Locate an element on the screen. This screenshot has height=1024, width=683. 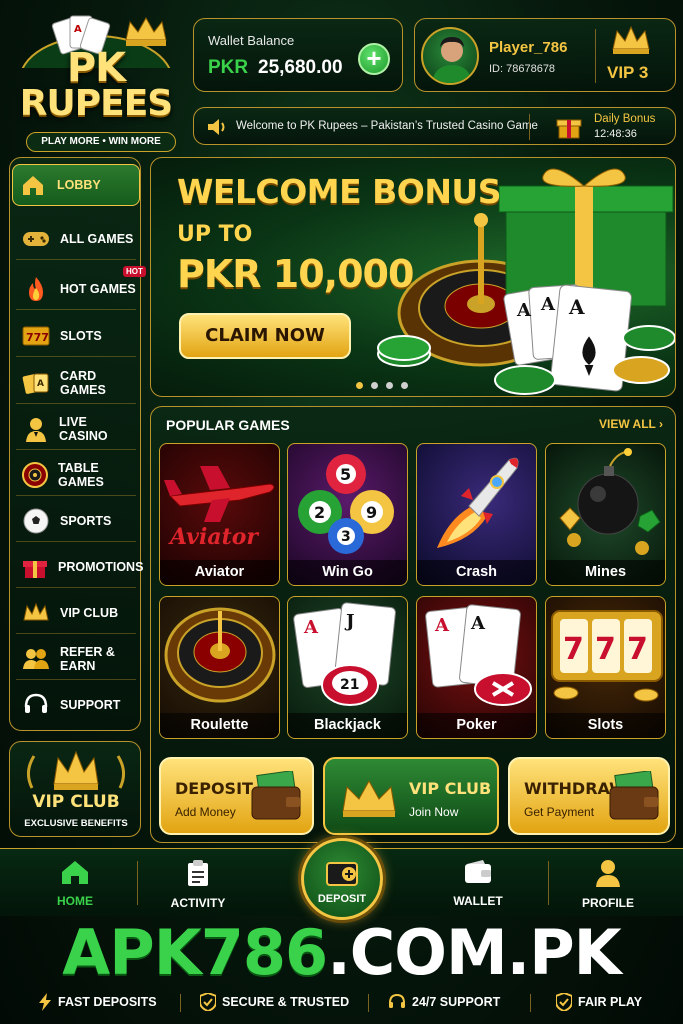
sidebar-item-live-casino: LIVE CASINO is located at coordinates (76, 429).